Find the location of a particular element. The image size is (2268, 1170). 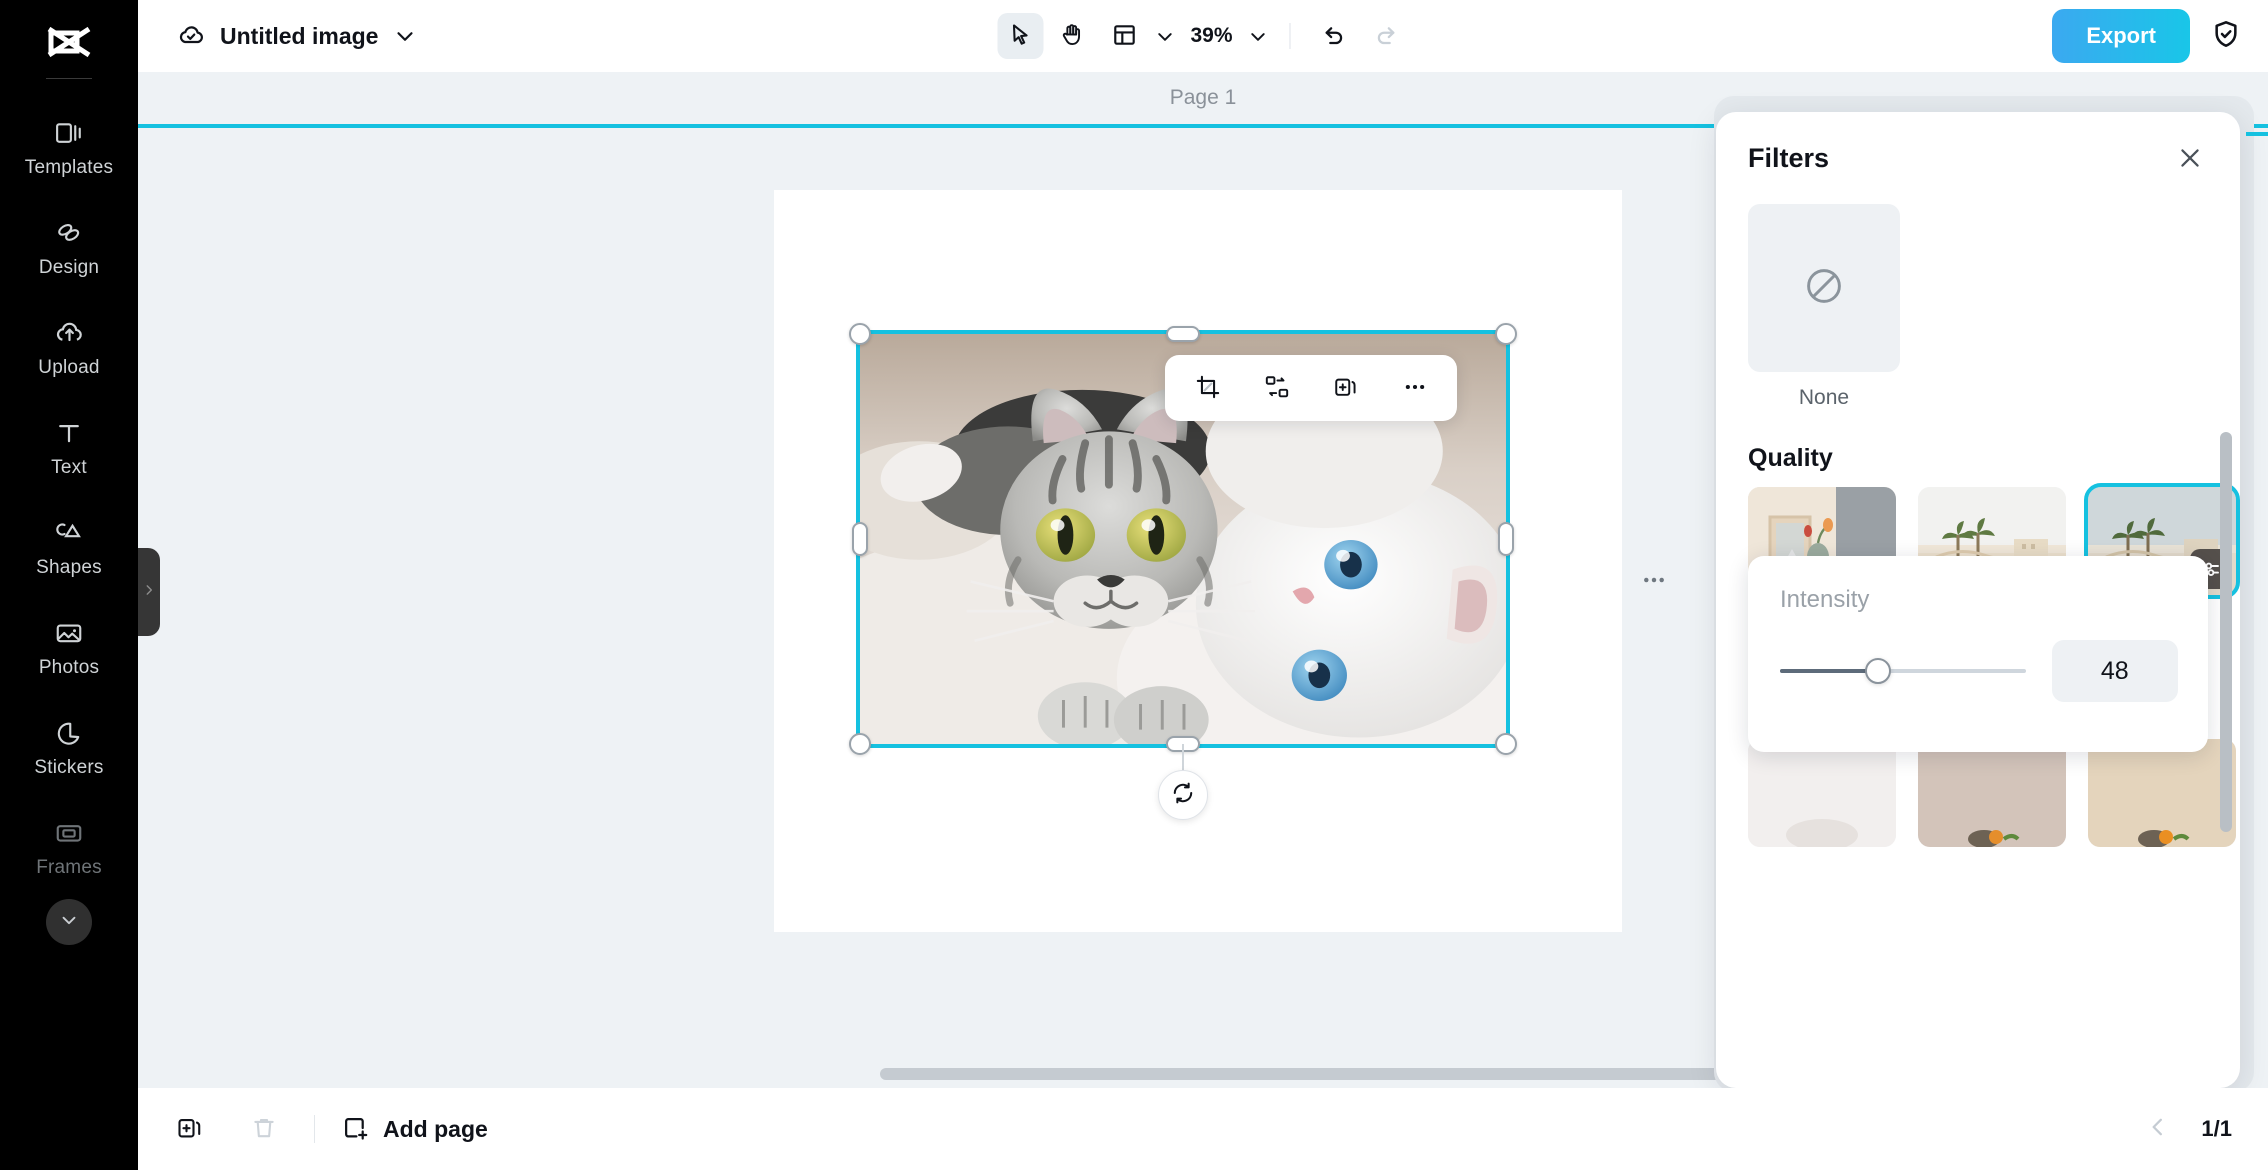

add-page-button: Add page is located at coordinates (414, 1129).